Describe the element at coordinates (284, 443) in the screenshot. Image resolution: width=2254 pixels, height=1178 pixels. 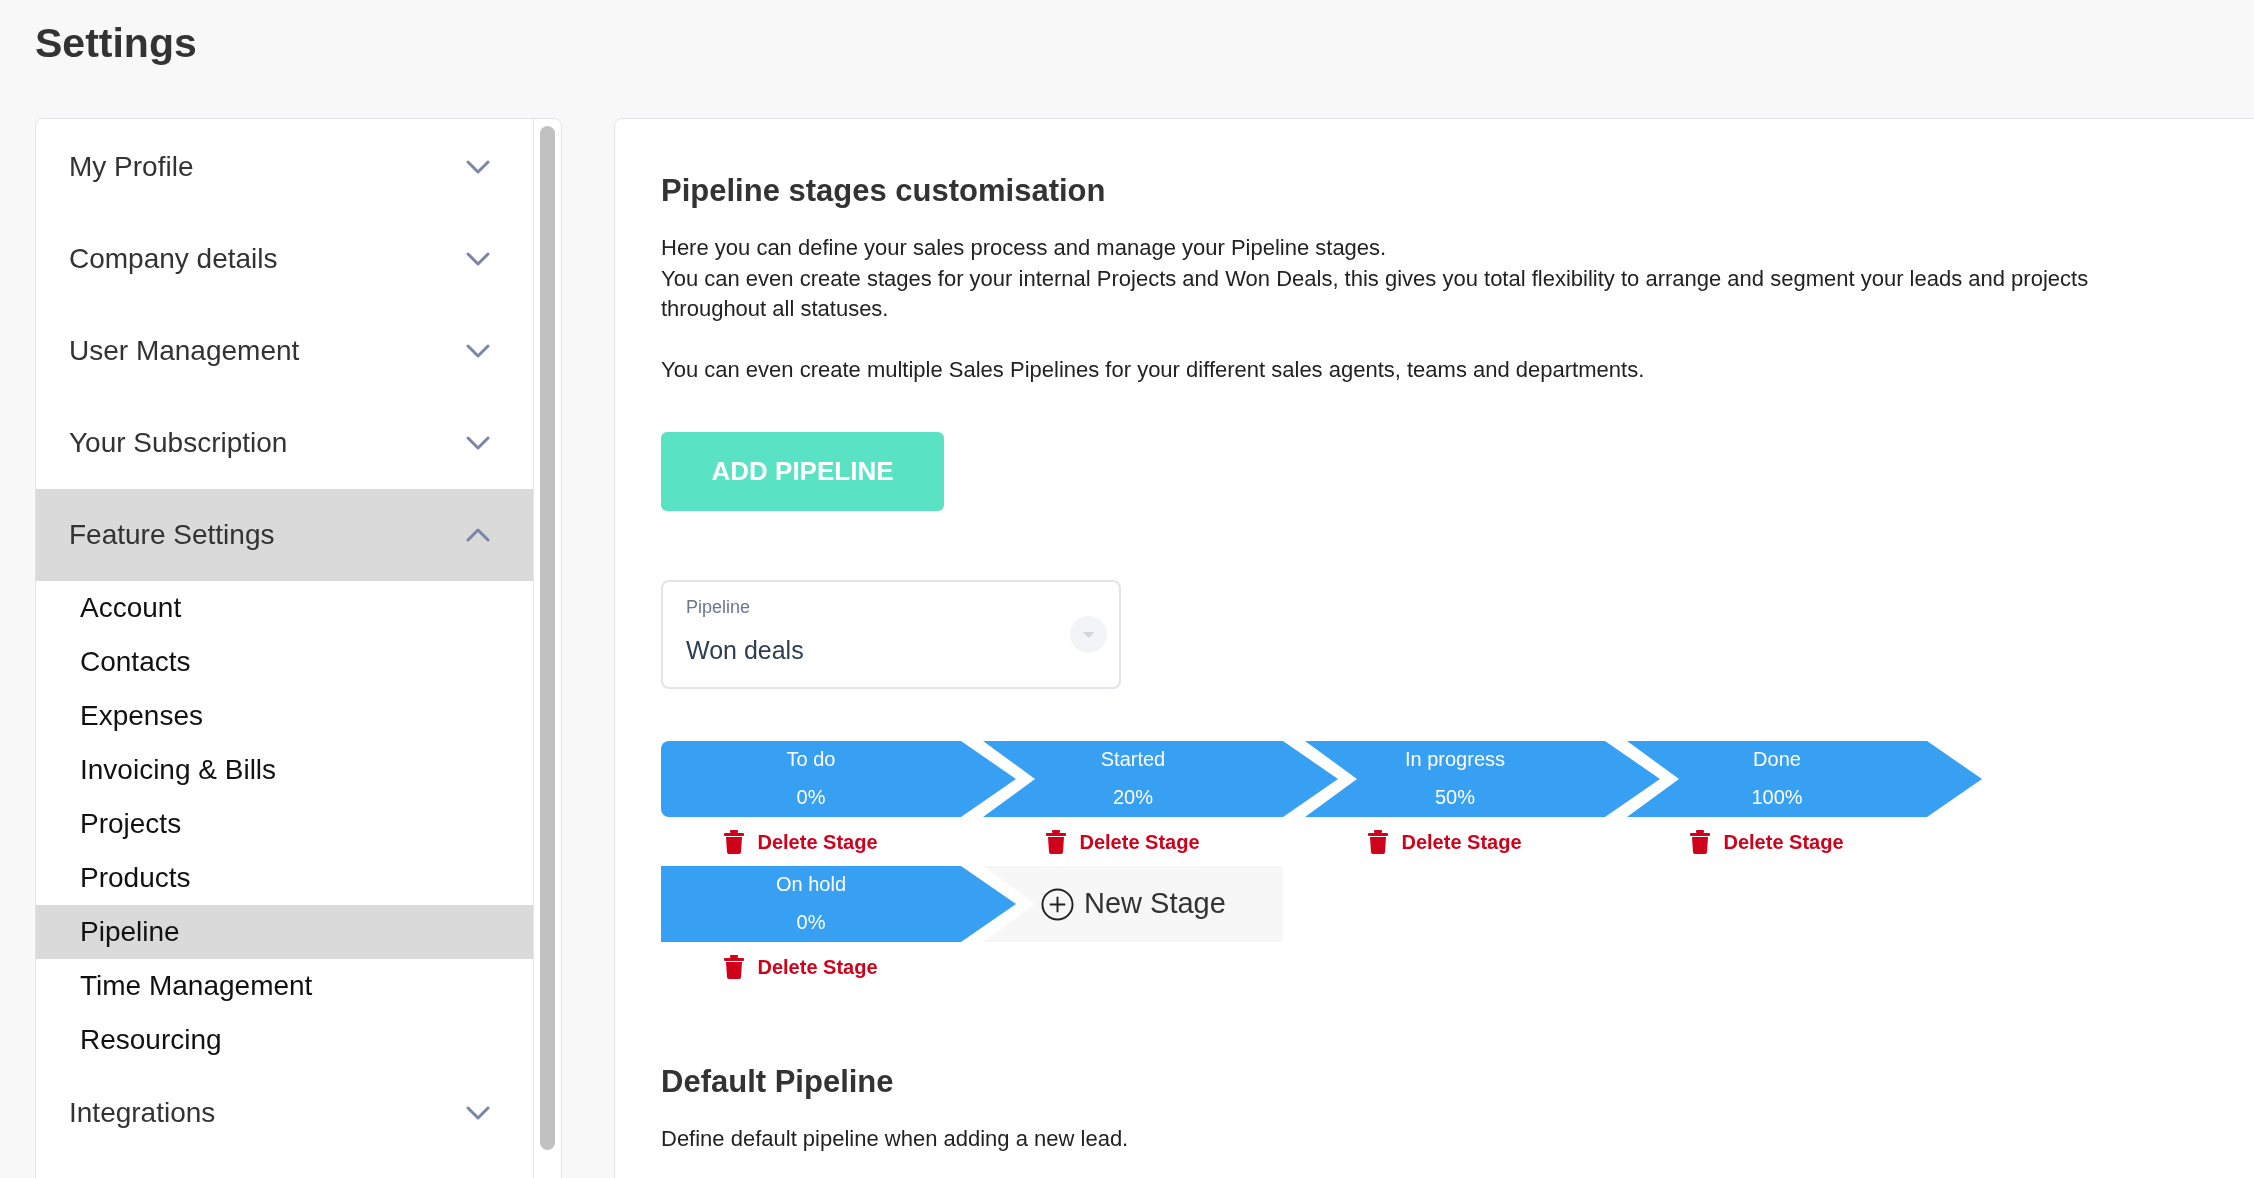
I see `sidebar-section: Your Subscription` at that location.